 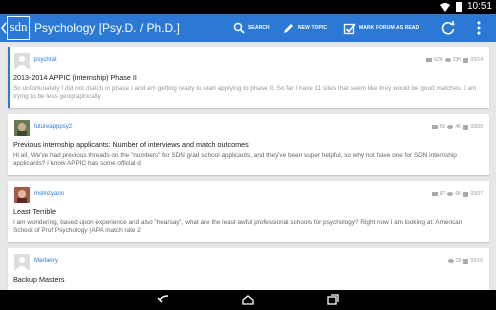 I want to click on thread-title: Least Terrible, so click(x=34, y=211).